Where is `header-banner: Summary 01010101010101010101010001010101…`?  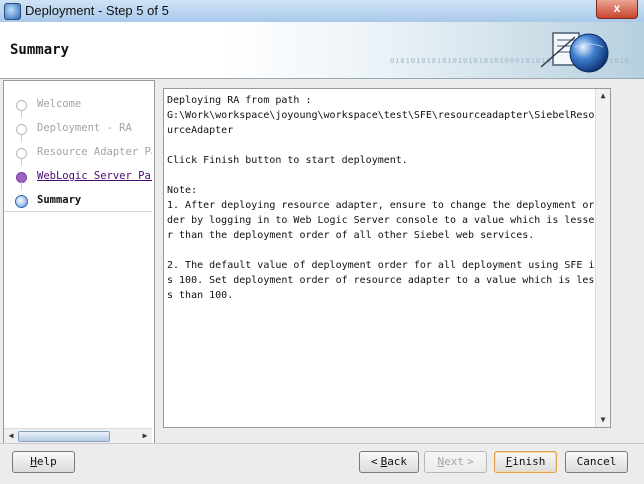 header-banner: Summary 01010101010101010101010001010101… is located at coordinates (322, 50).